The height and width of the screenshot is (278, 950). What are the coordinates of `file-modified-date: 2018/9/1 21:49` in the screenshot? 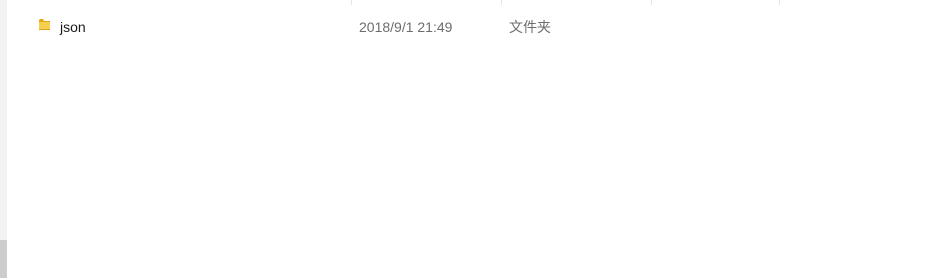 It's located at (406, 27).